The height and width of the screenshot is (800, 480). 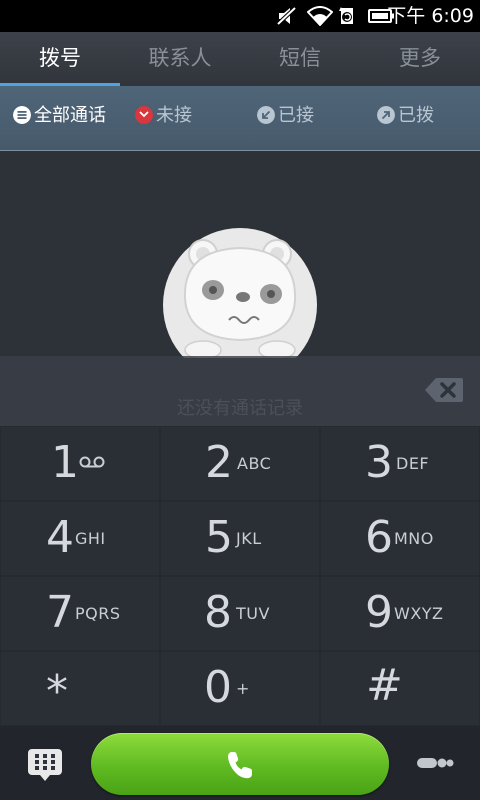 I want to click on key-3-letters: DEF, so click(x=413, y=463).